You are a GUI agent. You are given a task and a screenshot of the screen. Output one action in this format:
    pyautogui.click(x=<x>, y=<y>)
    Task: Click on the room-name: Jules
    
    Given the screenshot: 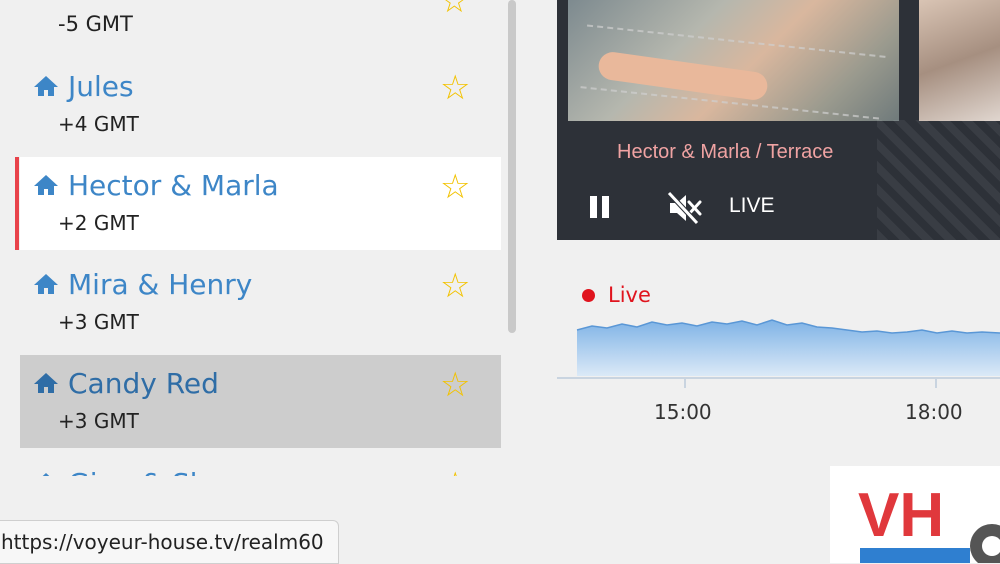 What is the action you would take?
    pyautogui.click(x=101, y=86)
    